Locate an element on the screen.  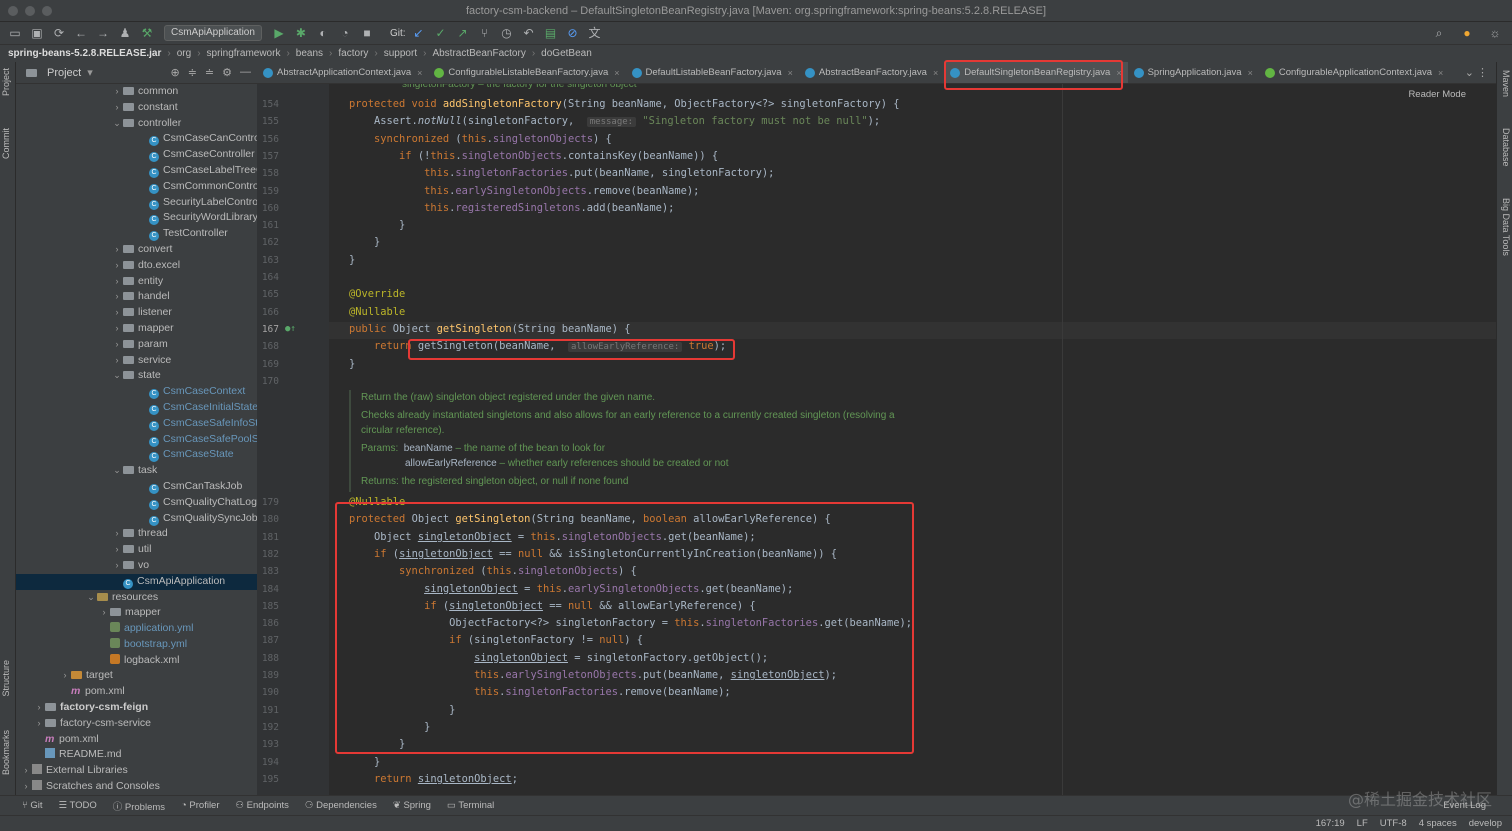
tree-item: › constant is located at coordinates (136, 108).